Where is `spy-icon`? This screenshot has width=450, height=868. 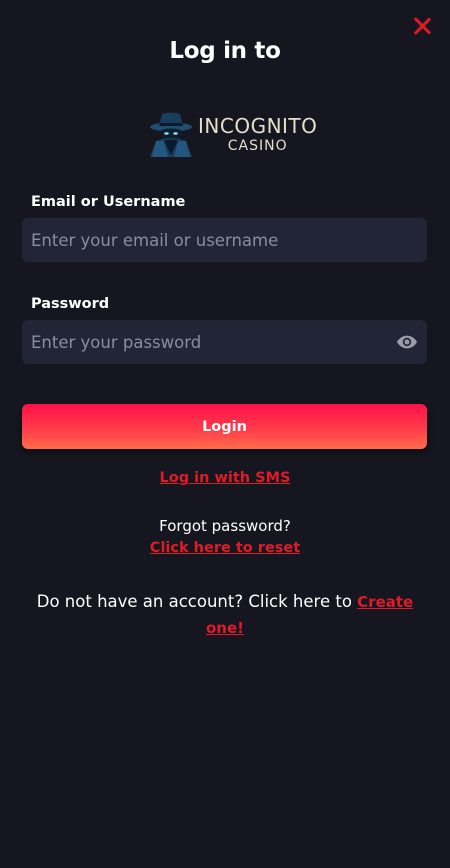 spy-icon is located at coordinates (171, 134).